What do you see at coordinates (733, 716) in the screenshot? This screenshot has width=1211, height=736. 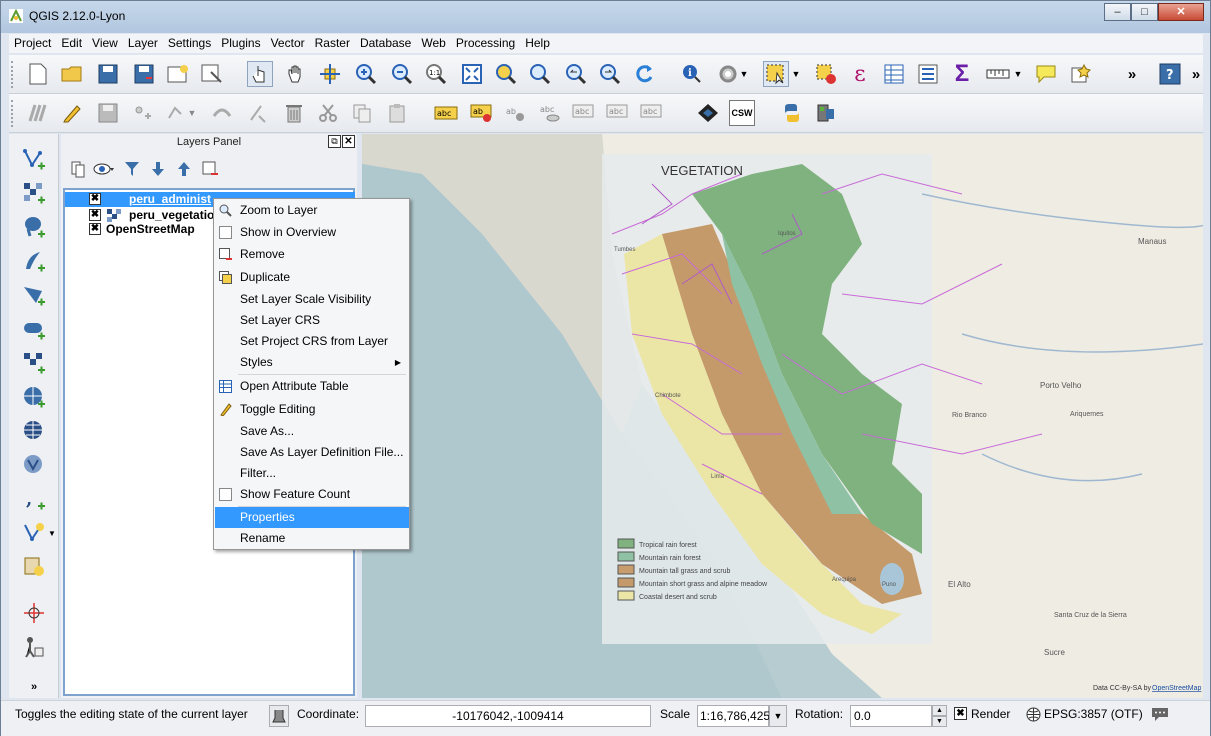 I see `scale-combo: 1:16,786,425` at bounding box center [733, 716].